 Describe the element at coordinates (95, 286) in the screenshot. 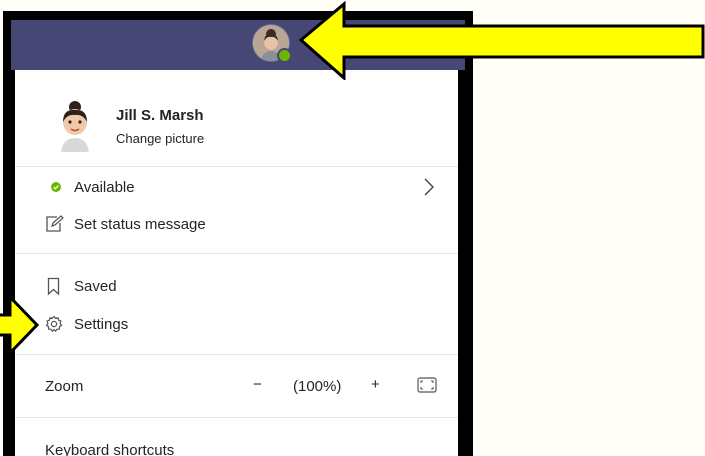

I see `saved-item: Saved` at that location.